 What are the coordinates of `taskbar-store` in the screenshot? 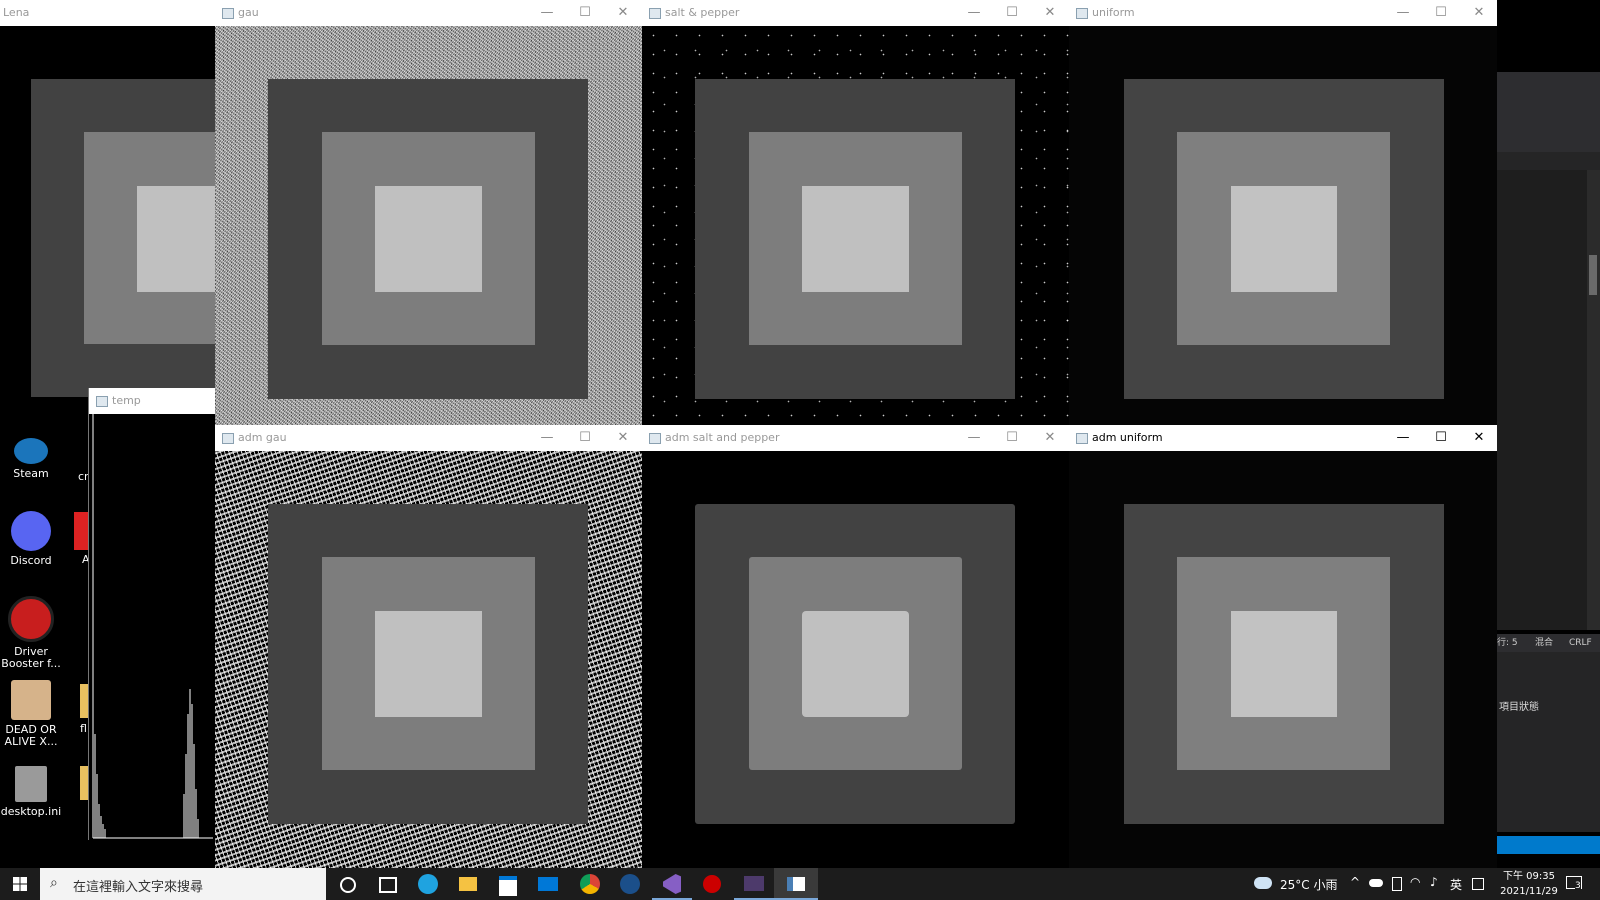 It's located at (508, 884).